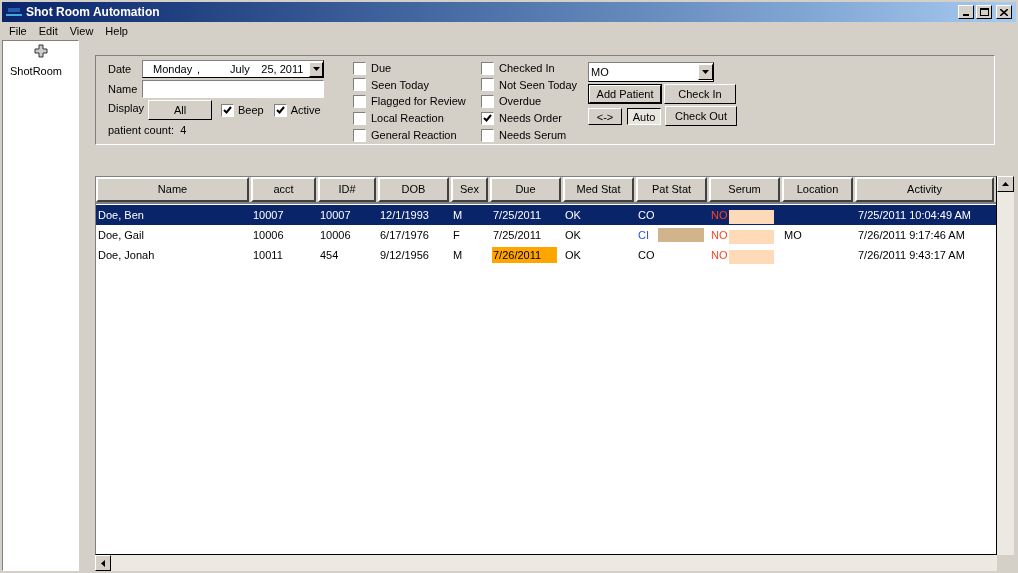 This screenshot has width=1018, height=573. Describe the element at coordinates (172, 189) in the screenshot. I see `column-header: Name` at that location.